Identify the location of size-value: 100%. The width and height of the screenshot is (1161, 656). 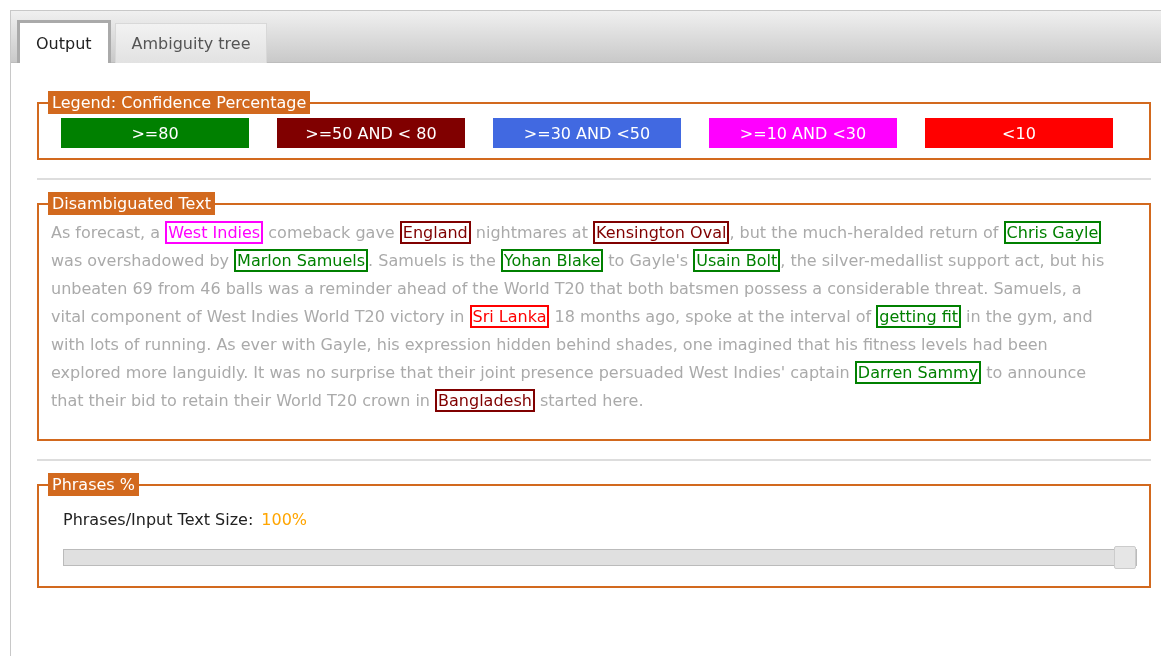
(284, 519).